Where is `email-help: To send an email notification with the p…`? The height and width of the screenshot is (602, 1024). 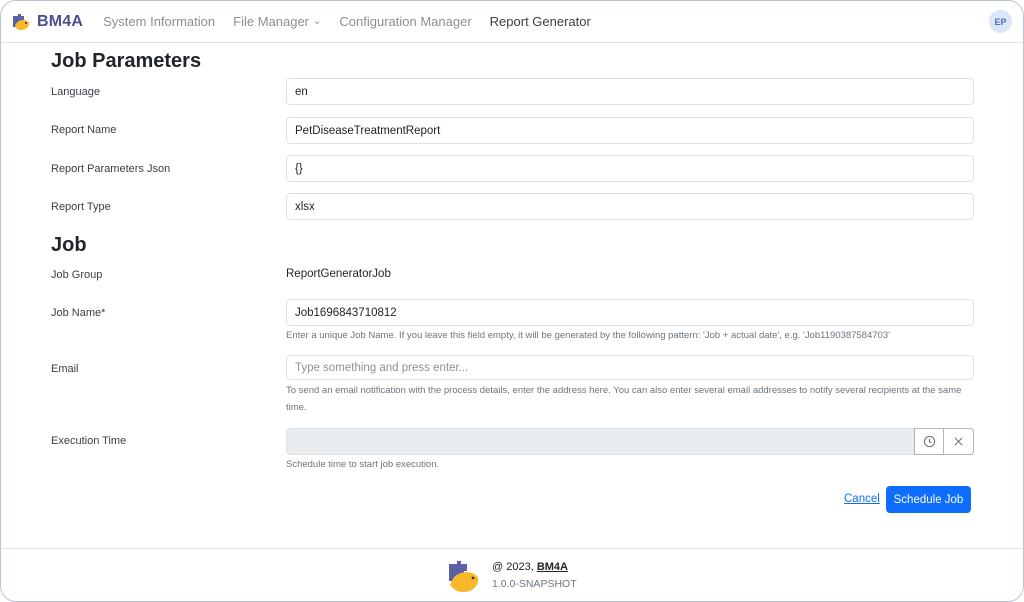
email-help: To send an email notification with the p… is located at coordinates (624, 399).